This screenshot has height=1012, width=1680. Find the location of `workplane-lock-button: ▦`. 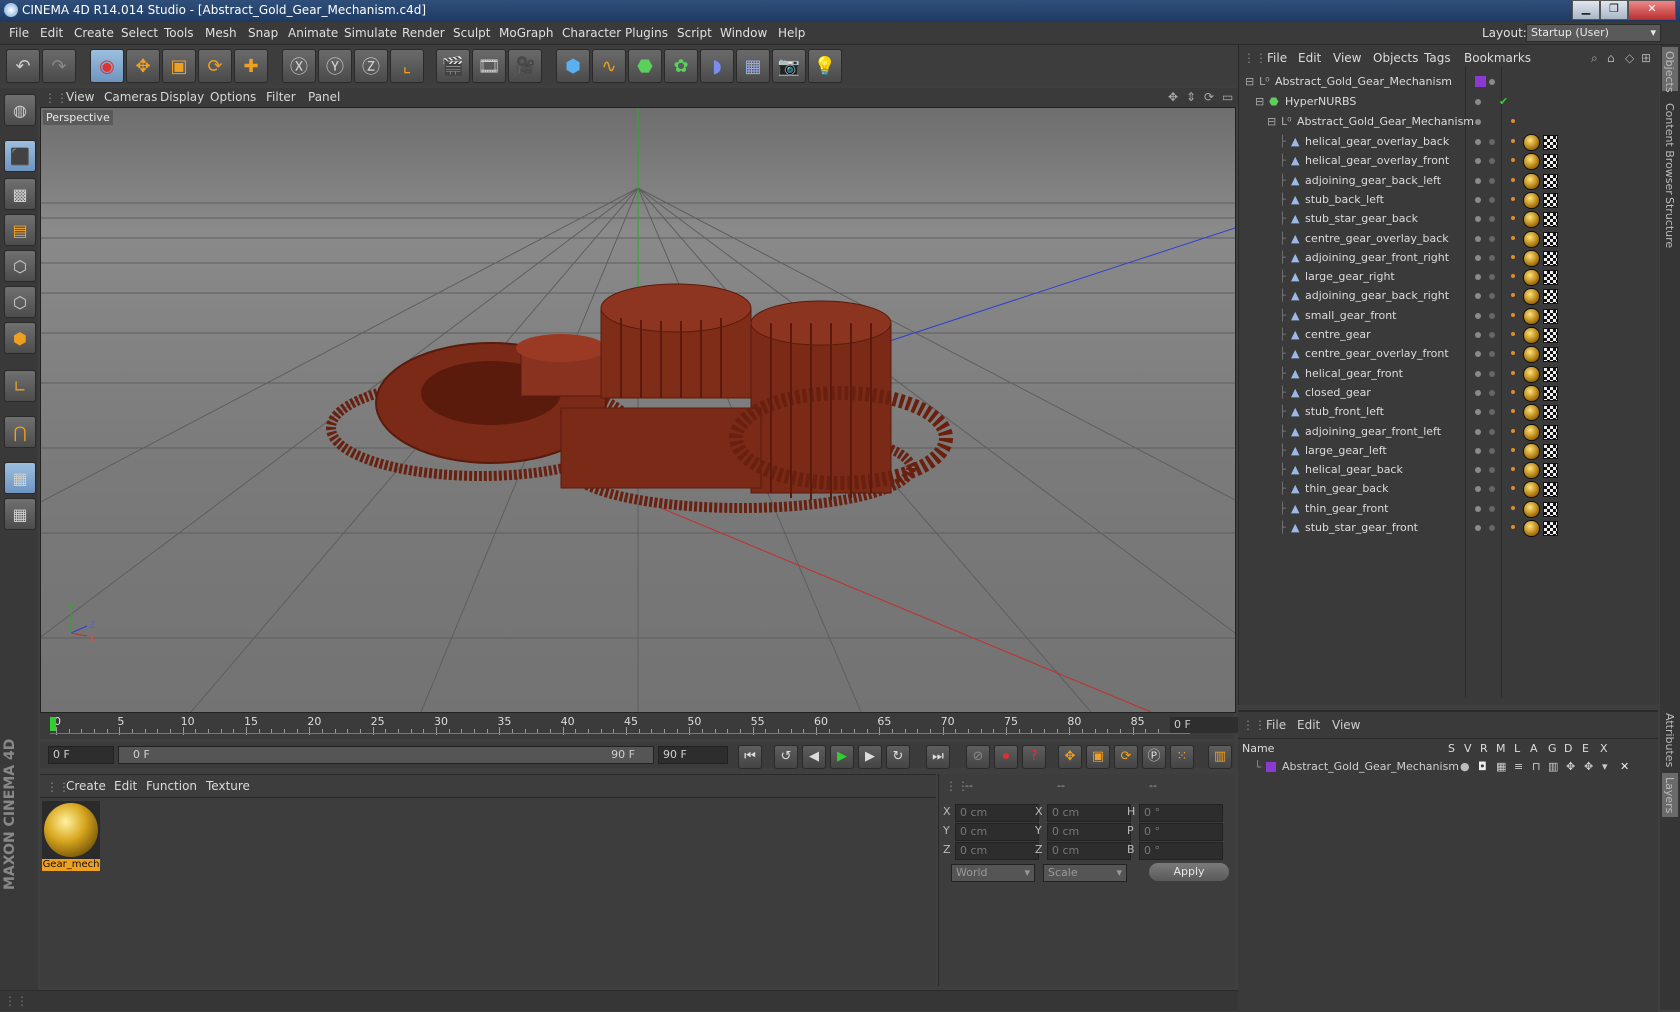

workplane-lock-button: ▦ is located at coordinates (20, 478).